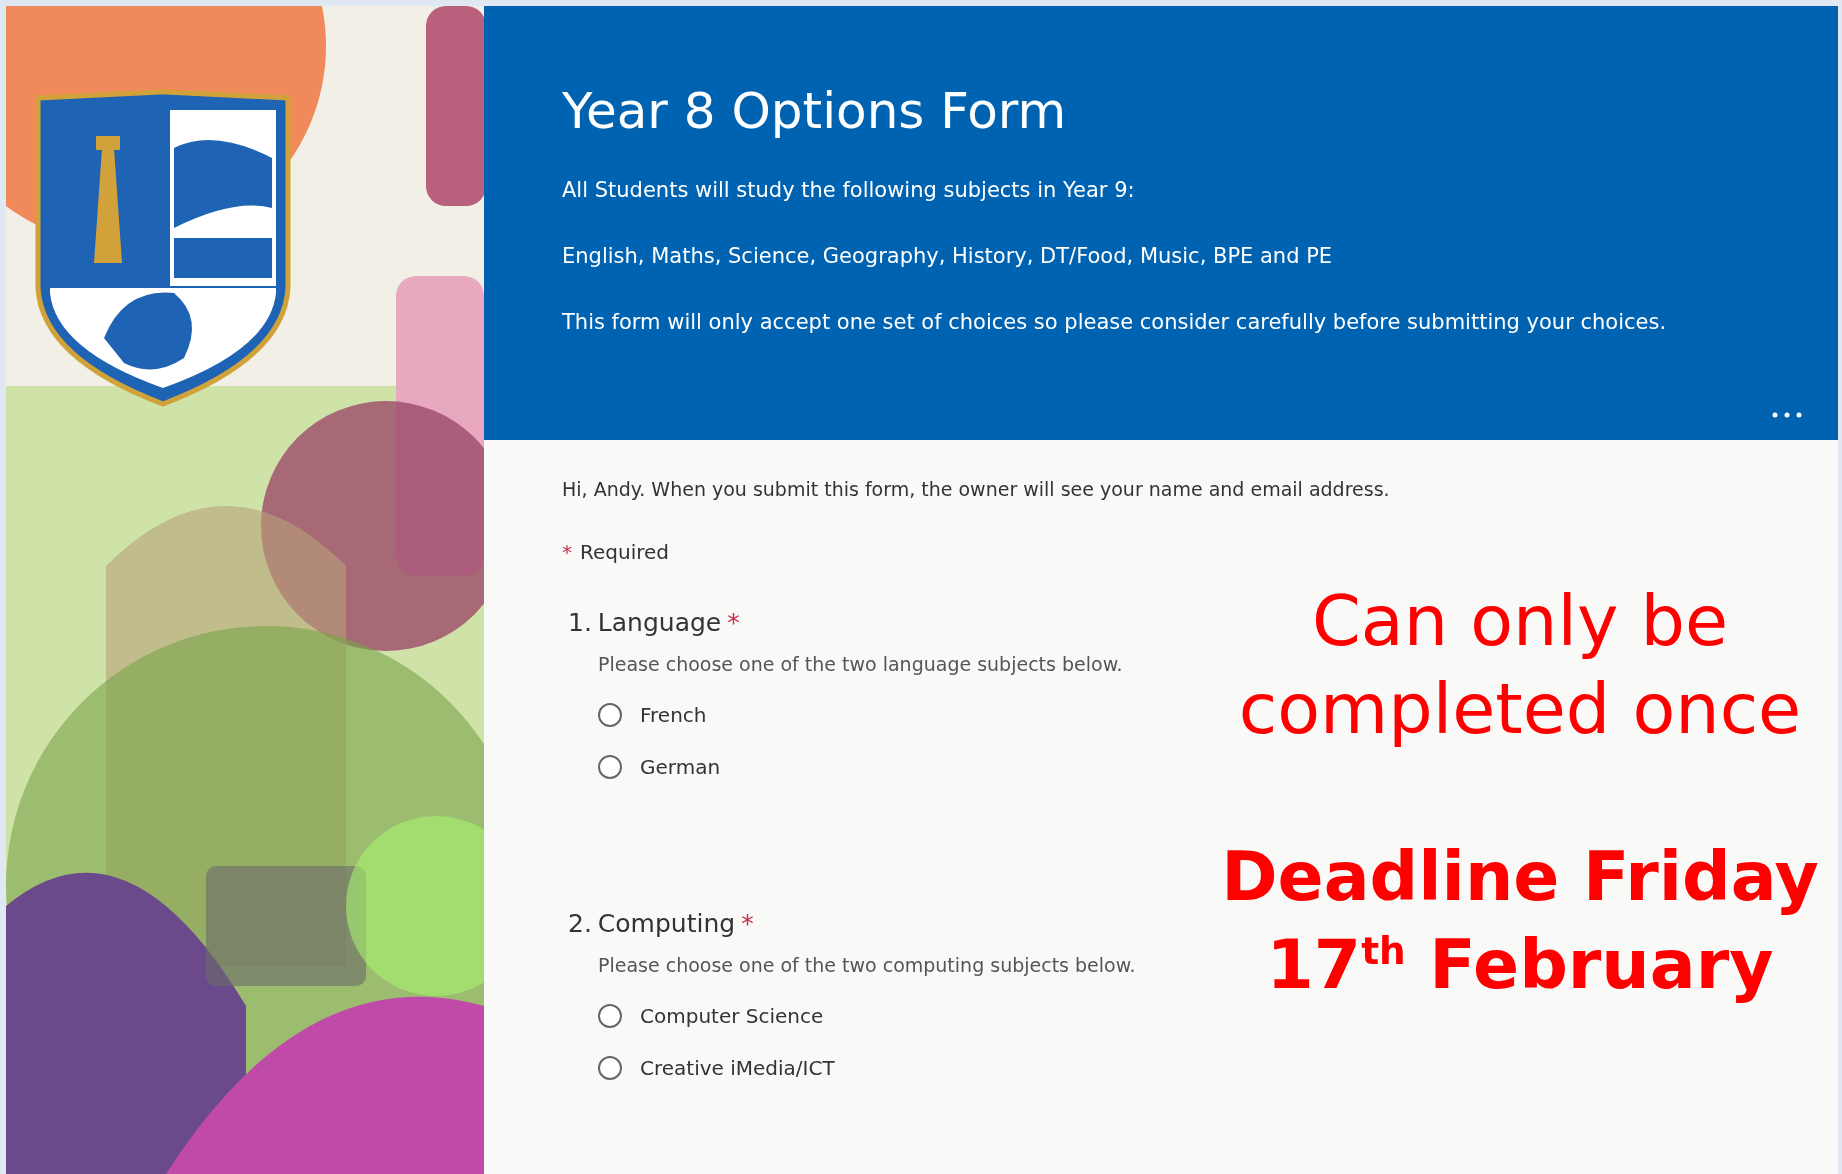 This screenshot has height=1174, width=1842. I want to click on option-label: Creative iMedia/ICT, so click(737, 1068).